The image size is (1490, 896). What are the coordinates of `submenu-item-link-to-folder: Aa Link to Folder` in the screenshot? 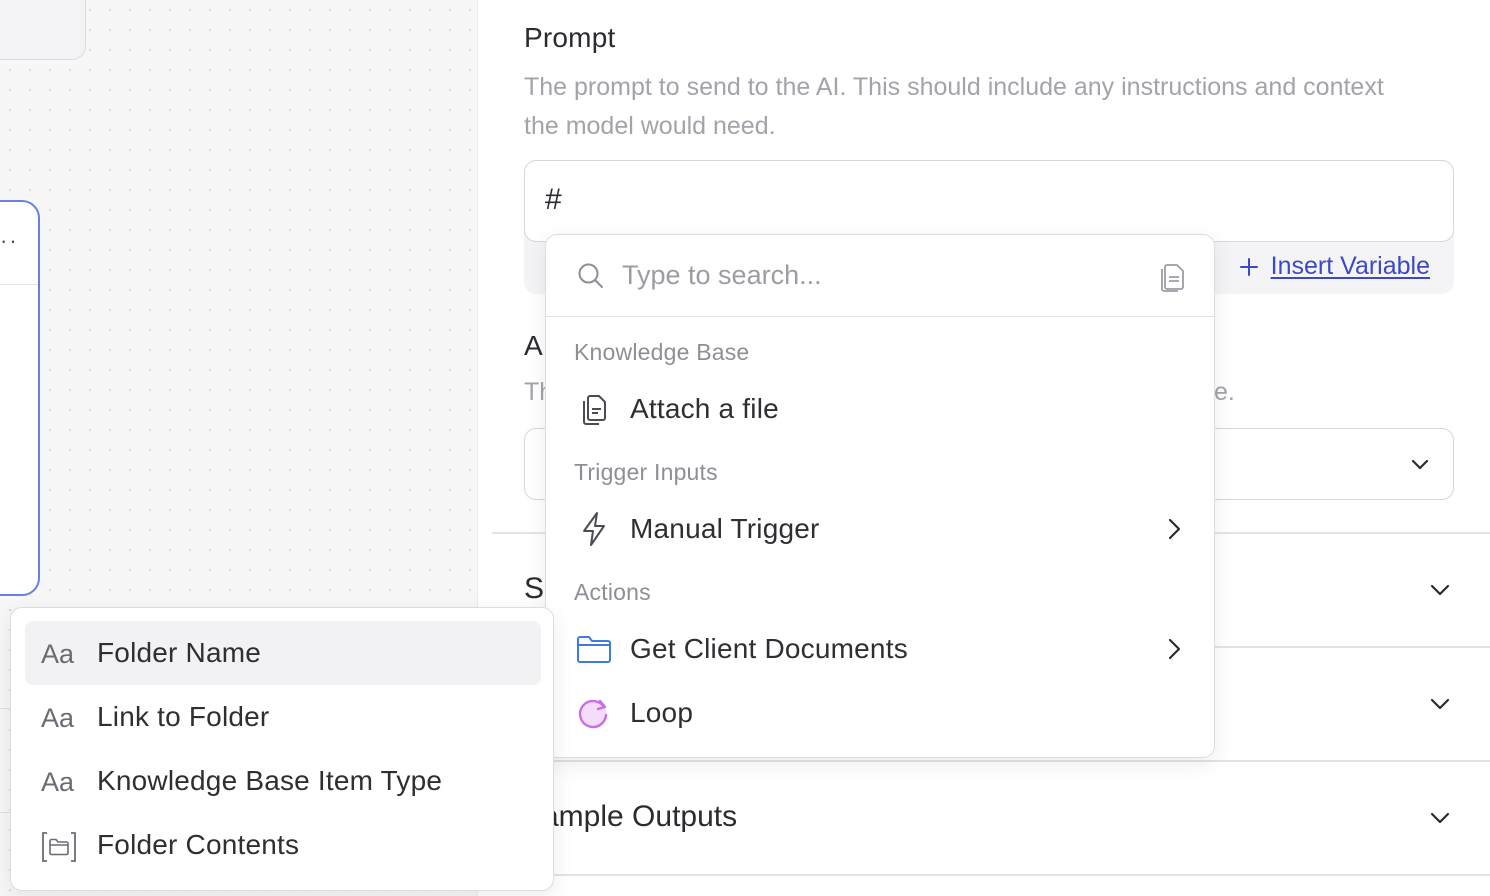 It's located at (283, 717).